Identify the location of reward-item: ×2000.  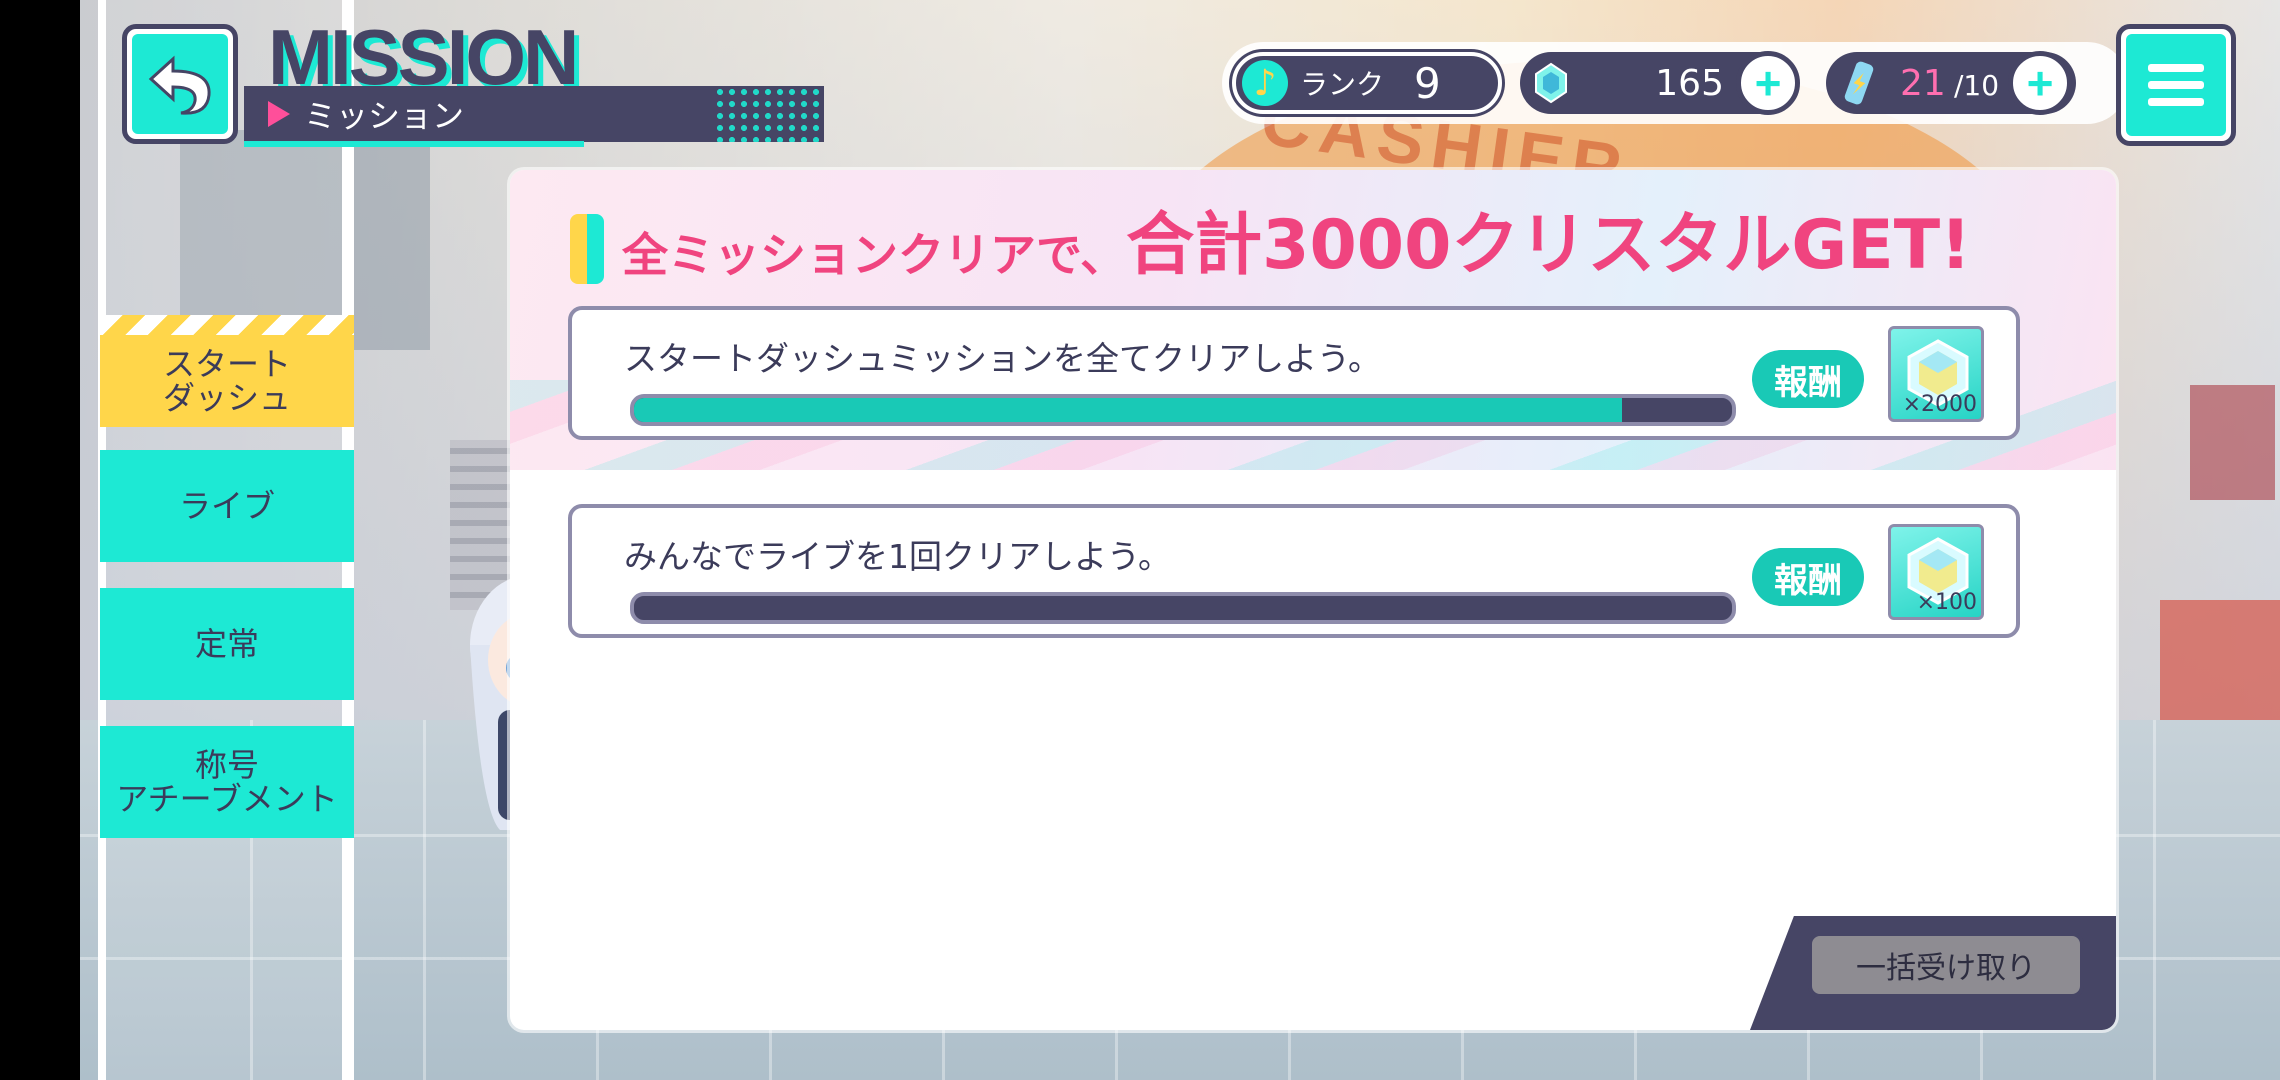
(1936, 374).